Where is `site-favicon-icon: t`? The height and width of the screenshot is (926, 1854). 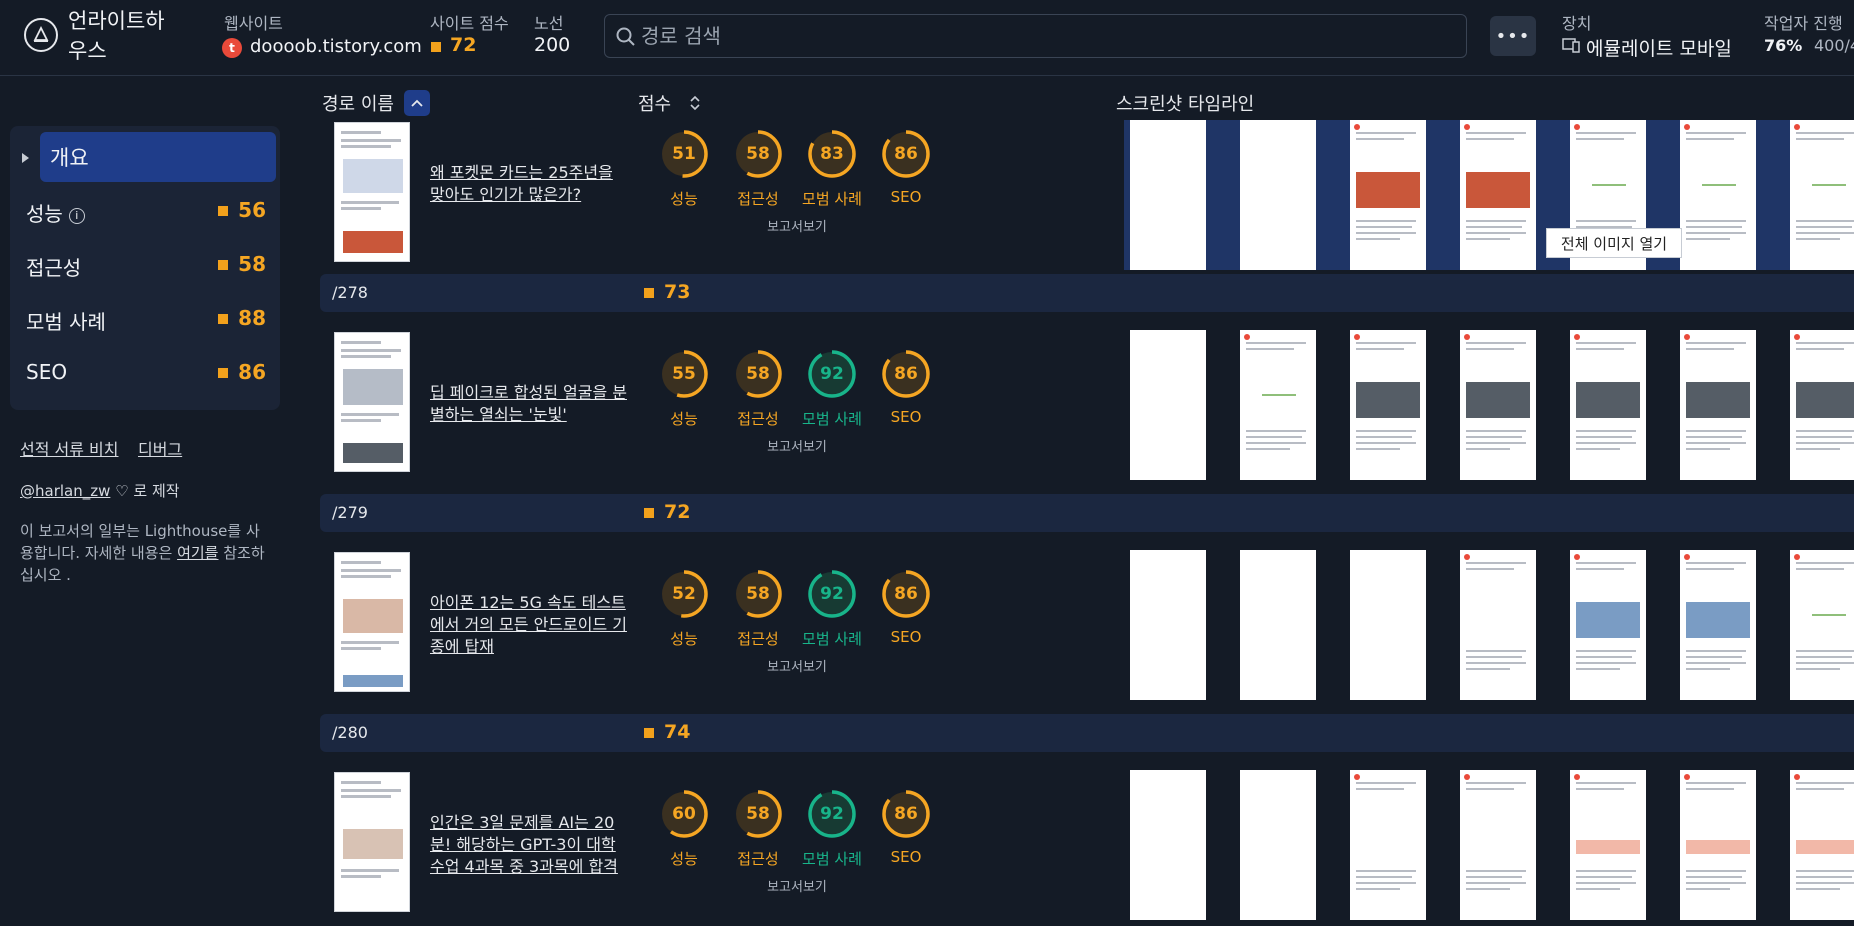
site-favicon-icon: t is located at coordinates (232, 48).